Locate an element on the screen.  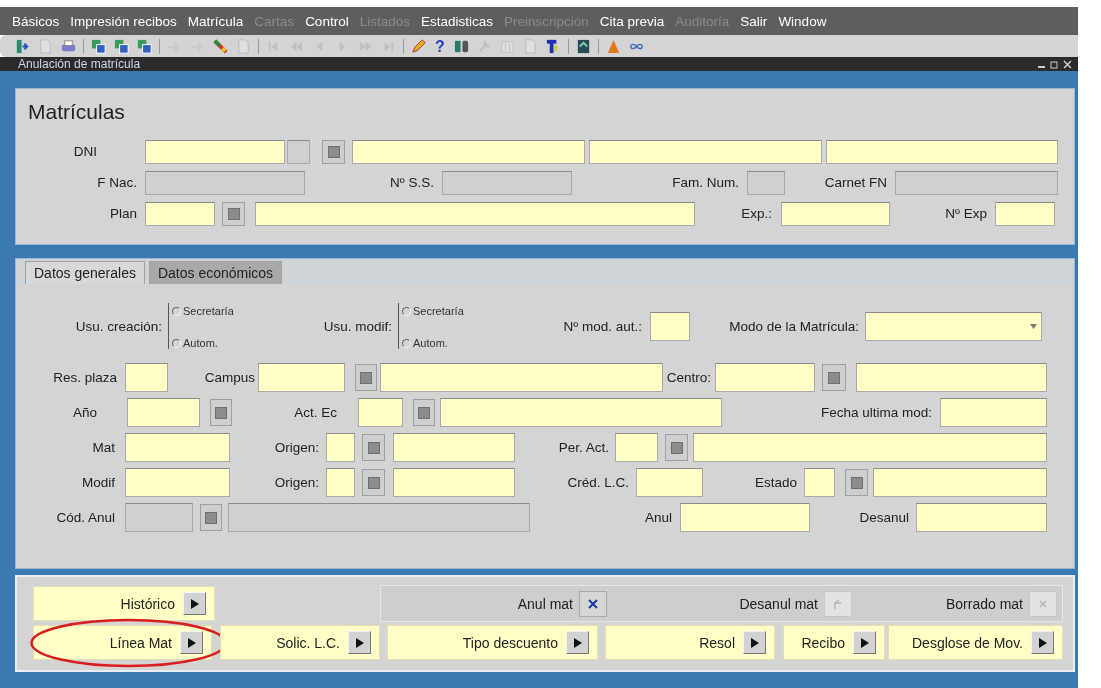
field-label: Nº mod. aut.: is located at coordinates (602, 326).